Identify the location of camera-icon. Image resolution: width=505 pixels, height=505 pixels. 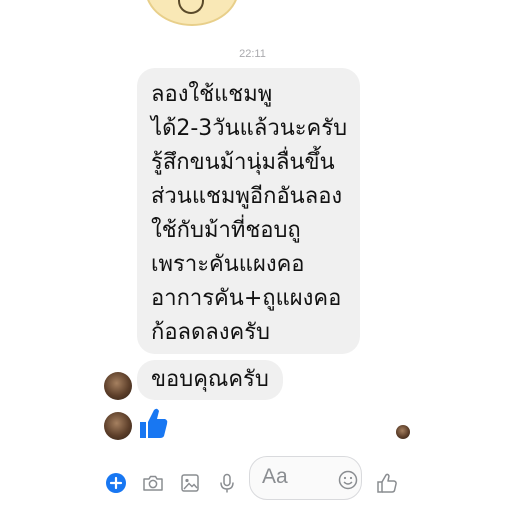
(153, 483).